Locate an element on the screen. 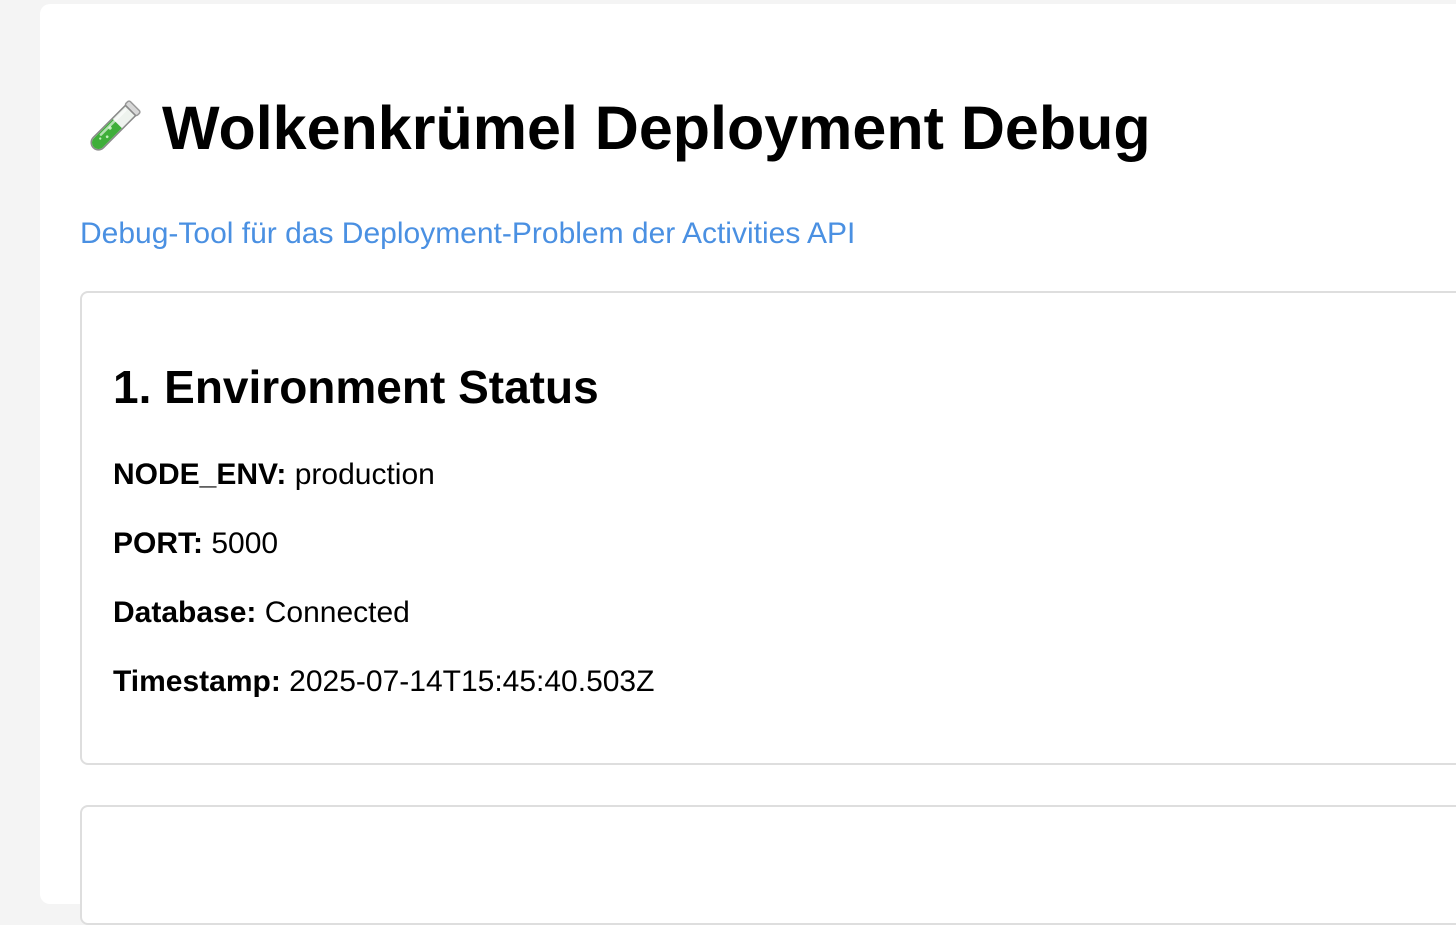 The width and height of the screenshot is (1456, 925). env-field-node-env: NODE_ENV: production is located at coordinates (274, 475).